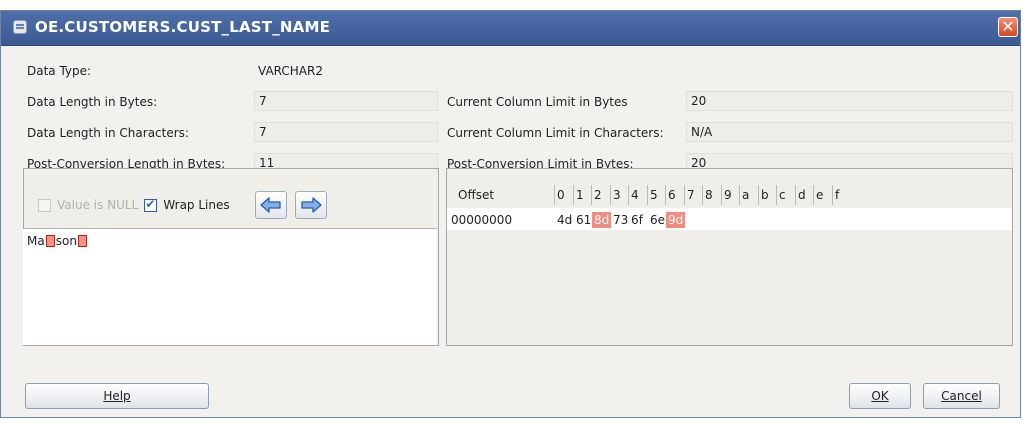 This screenshot has width=1023, height=424. I want to click on data-length-chars-value: 7, so click(346, 132).